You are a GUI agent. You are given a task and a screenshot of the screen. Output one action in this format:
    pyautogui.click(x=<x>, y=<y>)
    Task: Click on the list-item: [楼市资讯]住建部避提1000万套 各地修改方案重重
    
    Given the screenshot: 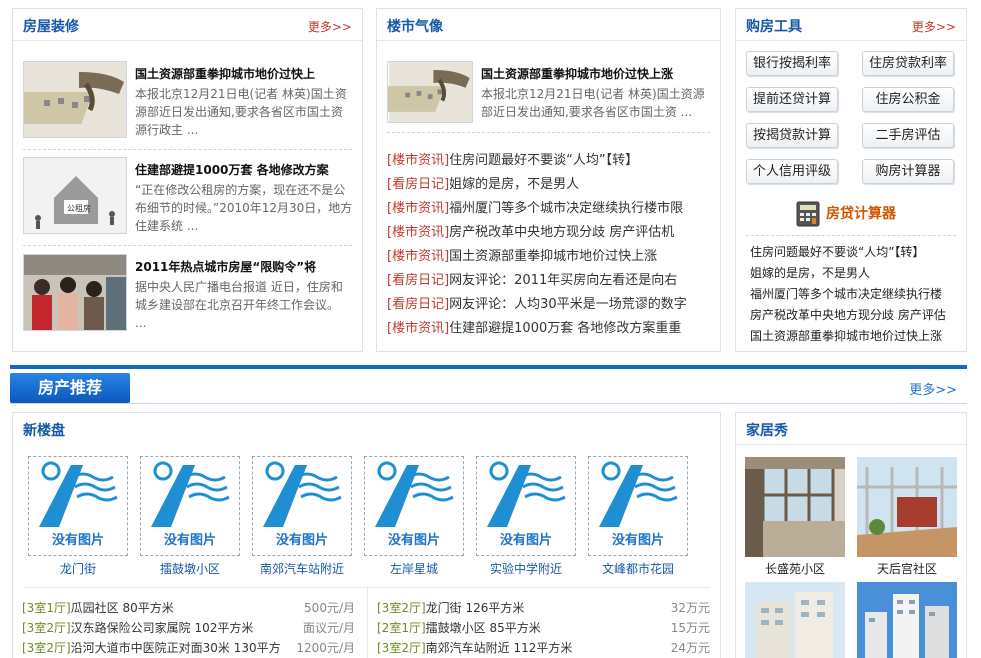 What is the action you would take?
    pyautogui.click(x=552, y=329)
    